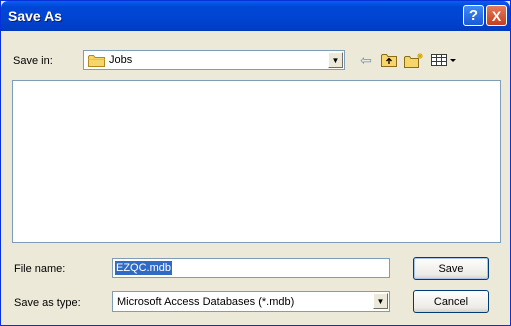 Image resolution: width=511 pixels, height=326 pixels. I want to click on save-as-type-label: Save as type:, so click(47, 303).